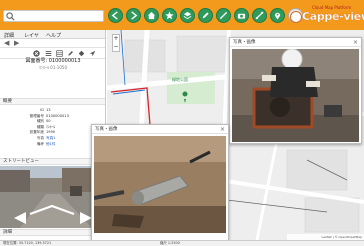 The height and width of the screenshot is (246, 364). I want to click on layers-button, so click(187, 15).